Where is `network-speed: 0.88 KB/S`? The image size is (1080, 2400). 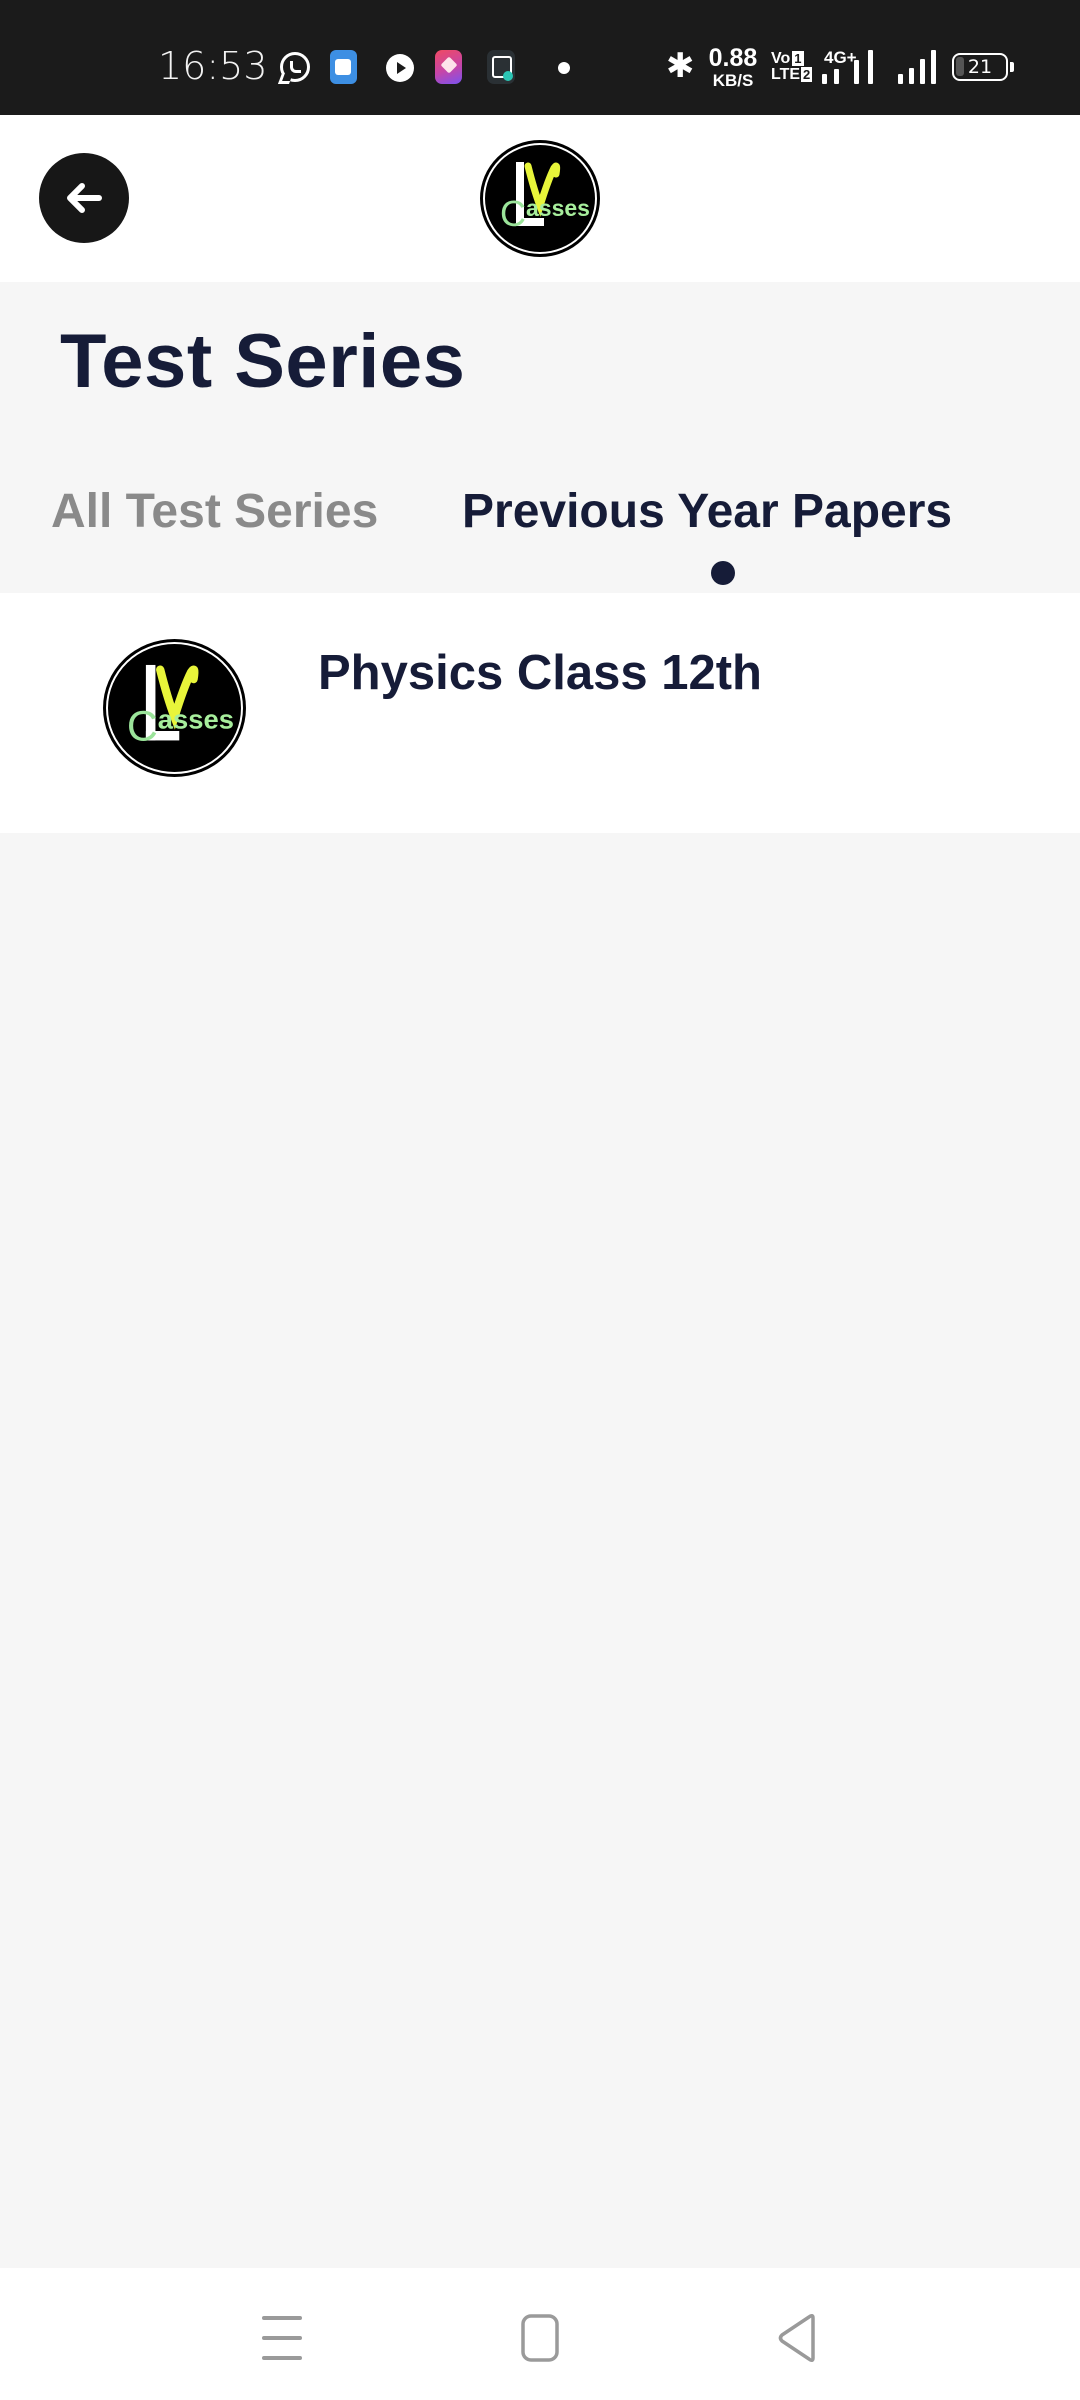
network-speed: 0.88 KB/S is located at coordinates (733, 67).